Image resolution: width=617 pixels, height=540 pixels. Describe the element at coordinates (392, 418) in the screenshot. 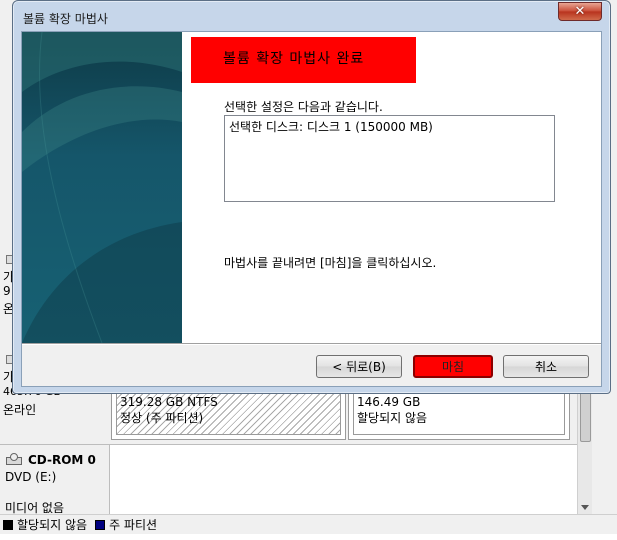

I see `partition-status: 할당되지 않음` at that location.